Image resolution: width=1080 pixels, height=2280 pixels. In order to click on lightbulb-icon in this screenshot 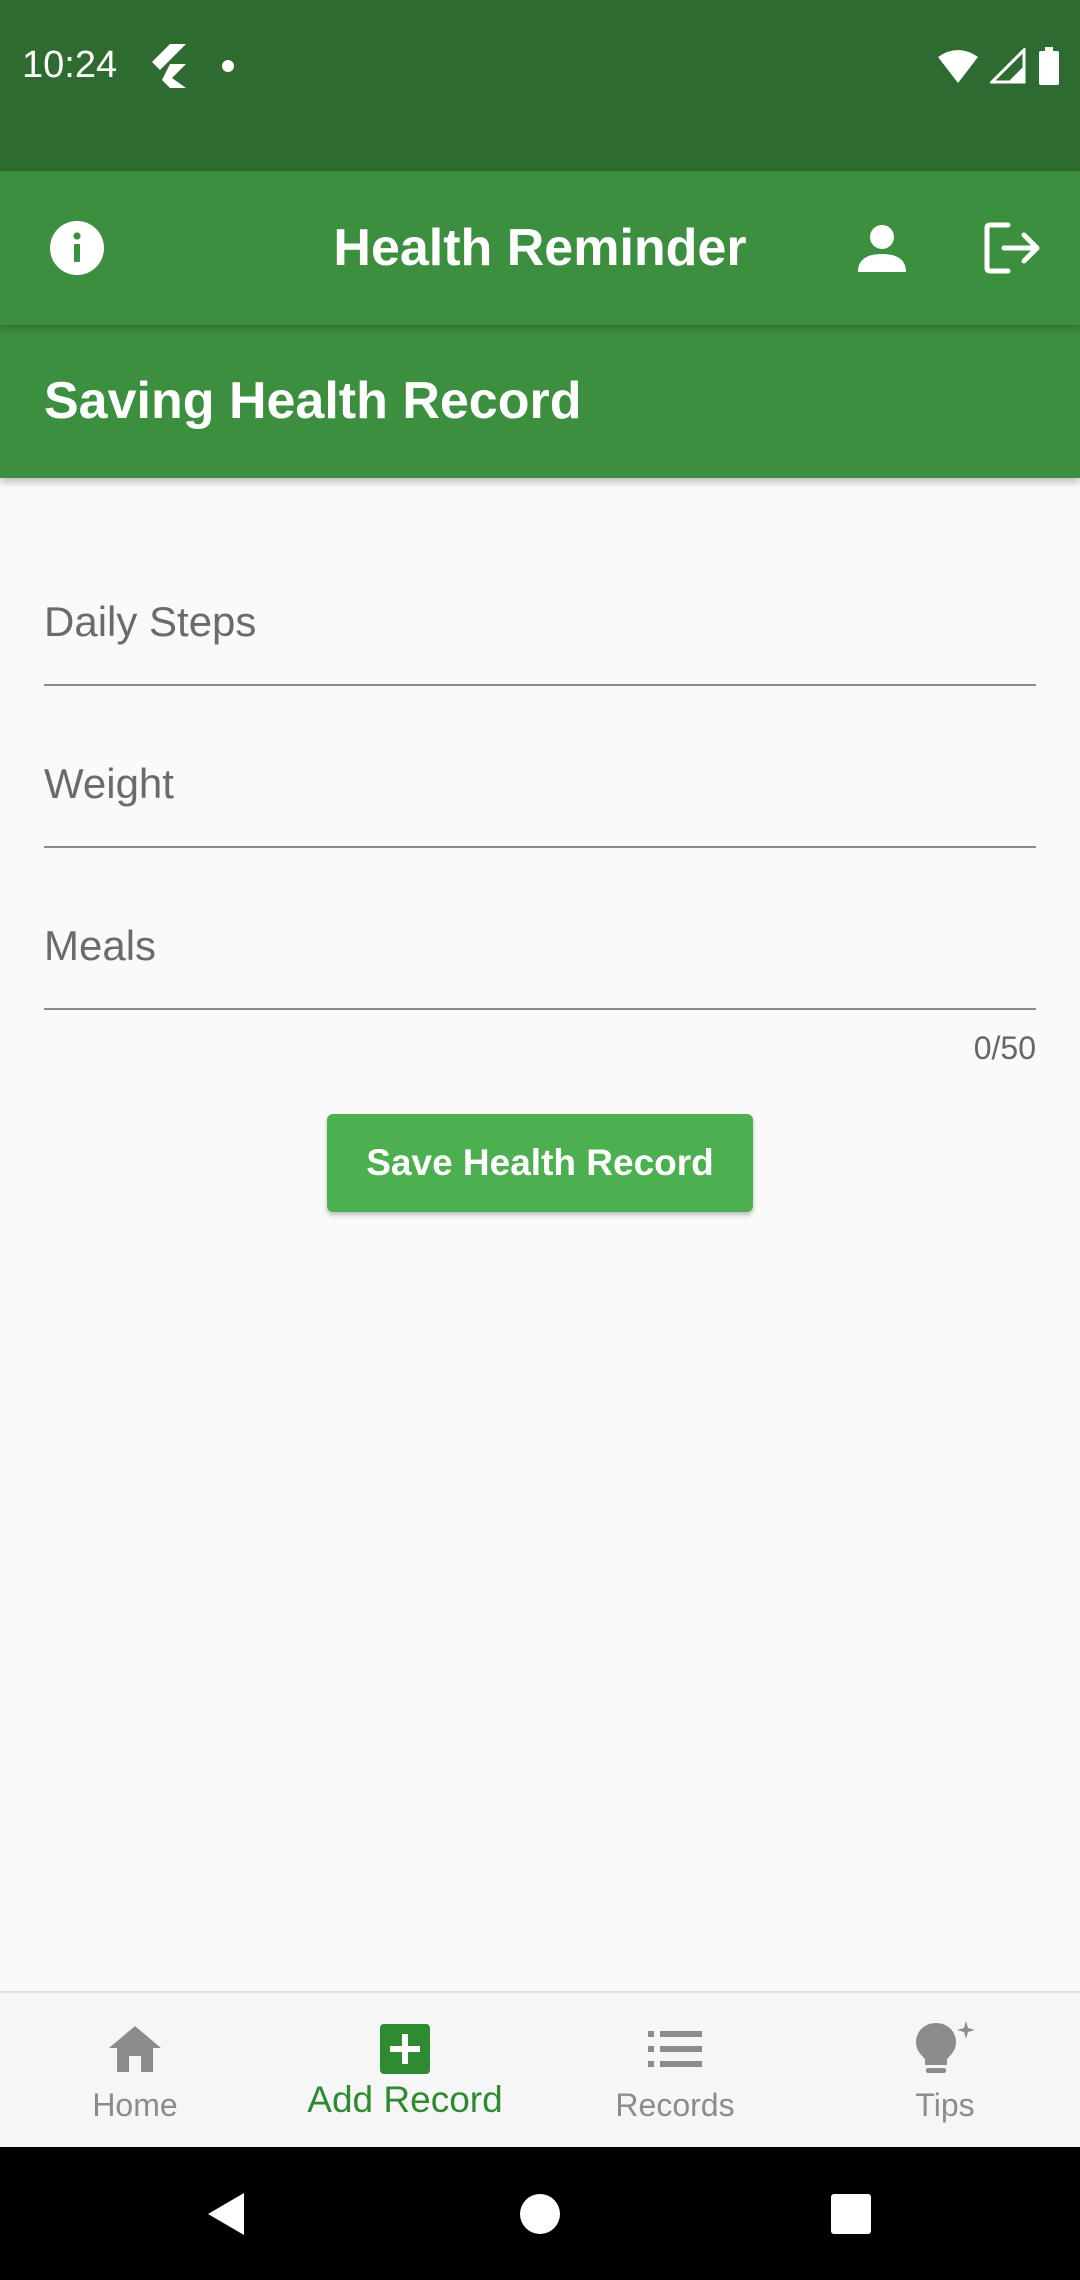, I will do `click(945, 2047)`.